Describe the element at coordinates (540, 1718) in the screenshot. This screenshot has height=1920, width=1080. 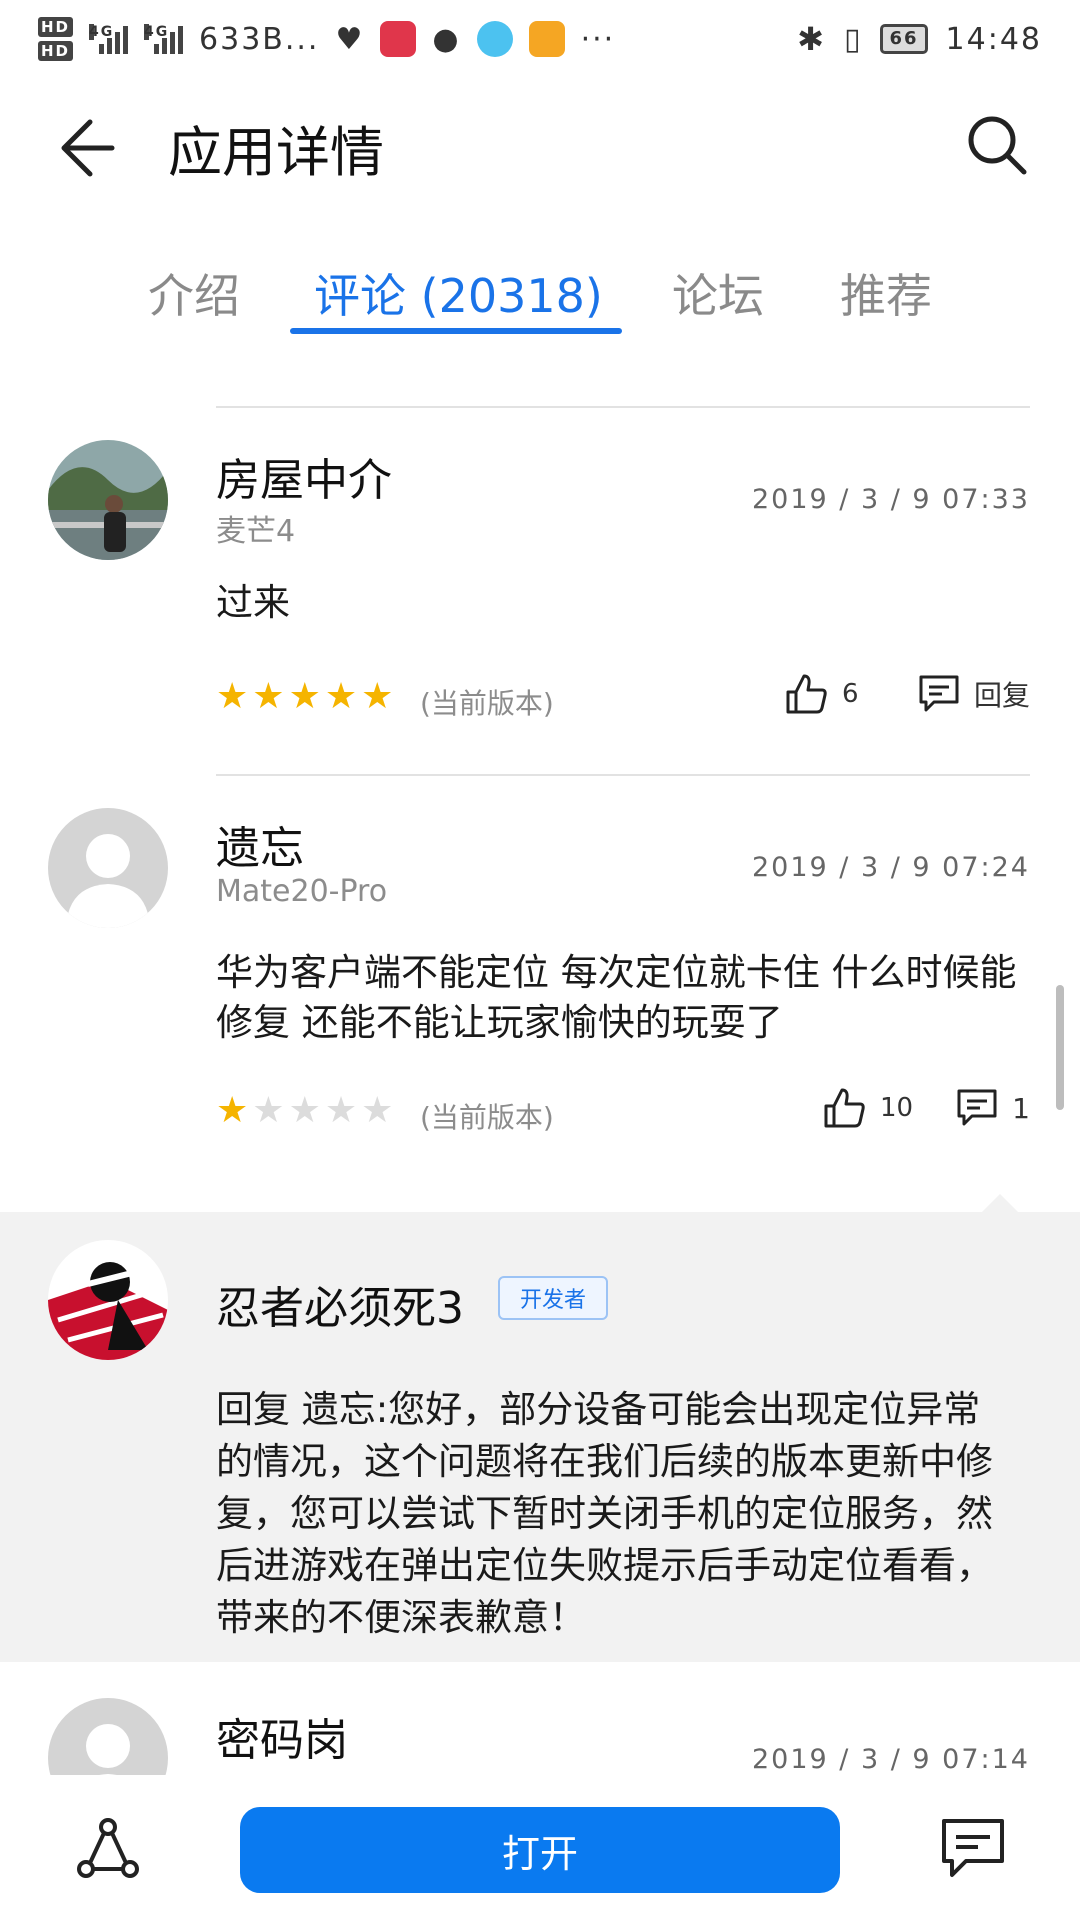
I see `review-item: 密码岗 2019 / 3 / 9 07:14` at that location.